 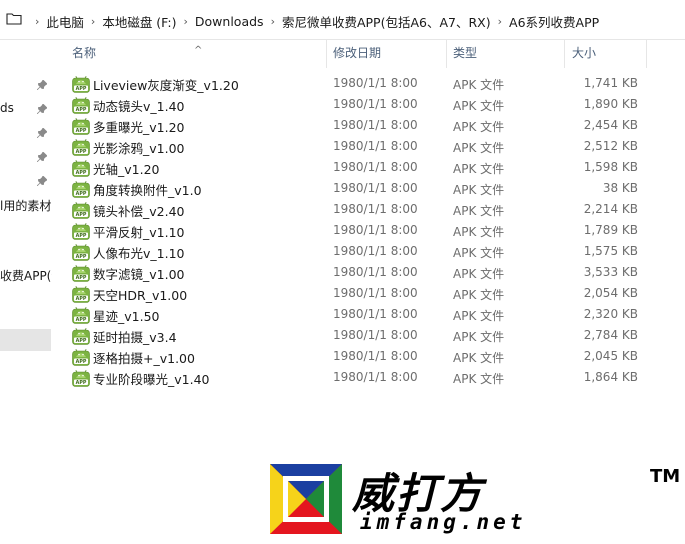 I want to click on file-name: 人像布光v_1.10, so click(x=138, y=252).